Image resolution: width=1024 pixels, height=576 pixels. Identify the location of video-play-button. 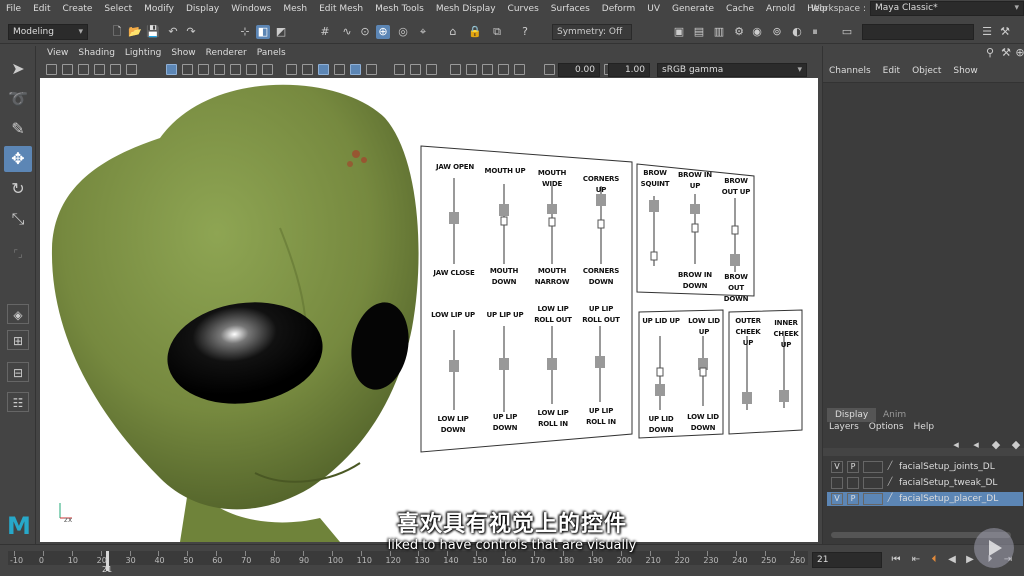
(994, 548).